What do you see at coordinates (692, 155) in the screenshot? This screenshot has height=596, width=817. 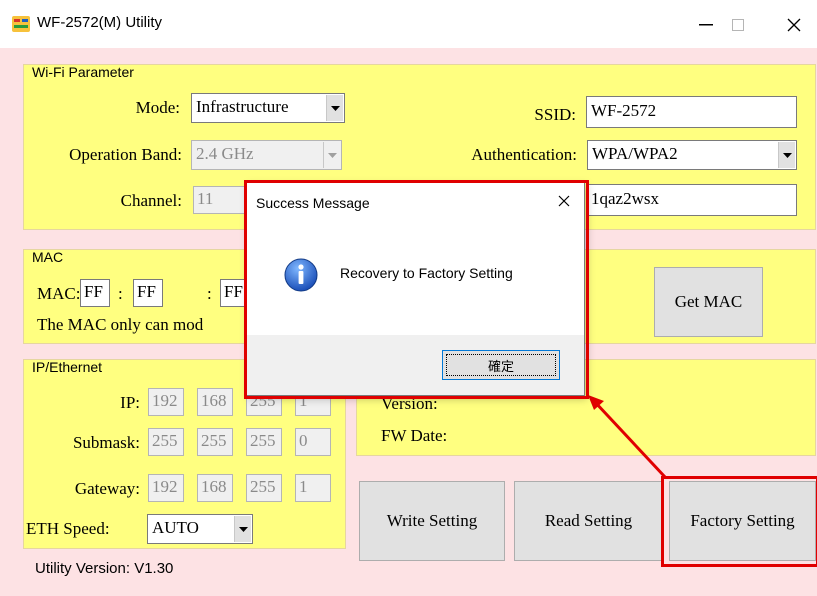 I see `authentication-select: WPA/WPA2` at bounding box center [692, 155].